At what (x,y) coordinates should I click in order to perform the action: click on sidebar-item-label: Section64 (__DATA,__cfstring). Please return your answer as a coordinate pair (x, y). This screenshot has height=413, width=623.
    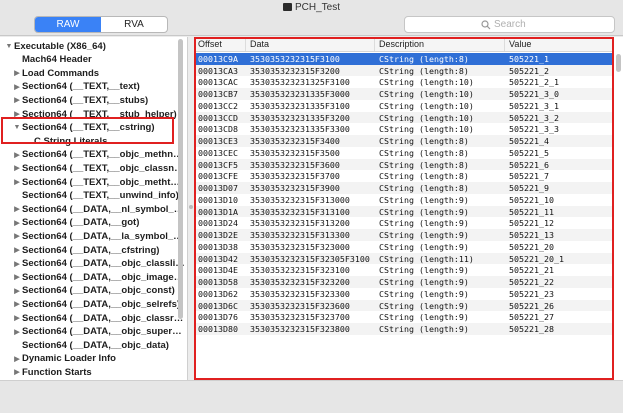
    Looking at the image, I should click on (91, 250).